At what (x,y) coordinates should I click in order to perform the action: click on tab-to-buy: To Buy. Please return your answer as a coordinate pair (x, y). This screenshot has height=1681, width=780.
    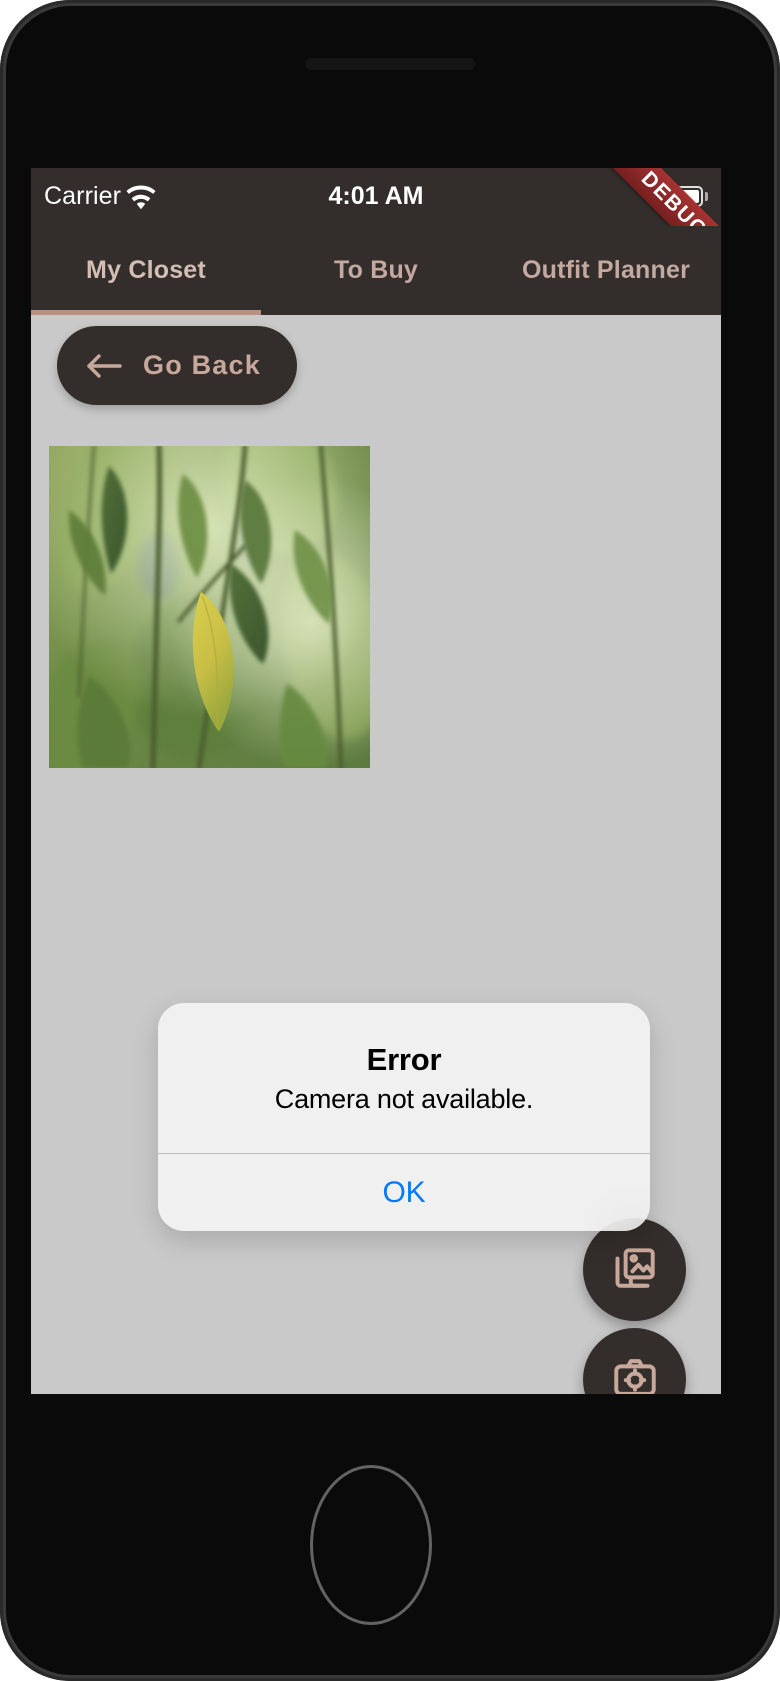
    Looking at the image, I should click on (376, 270).